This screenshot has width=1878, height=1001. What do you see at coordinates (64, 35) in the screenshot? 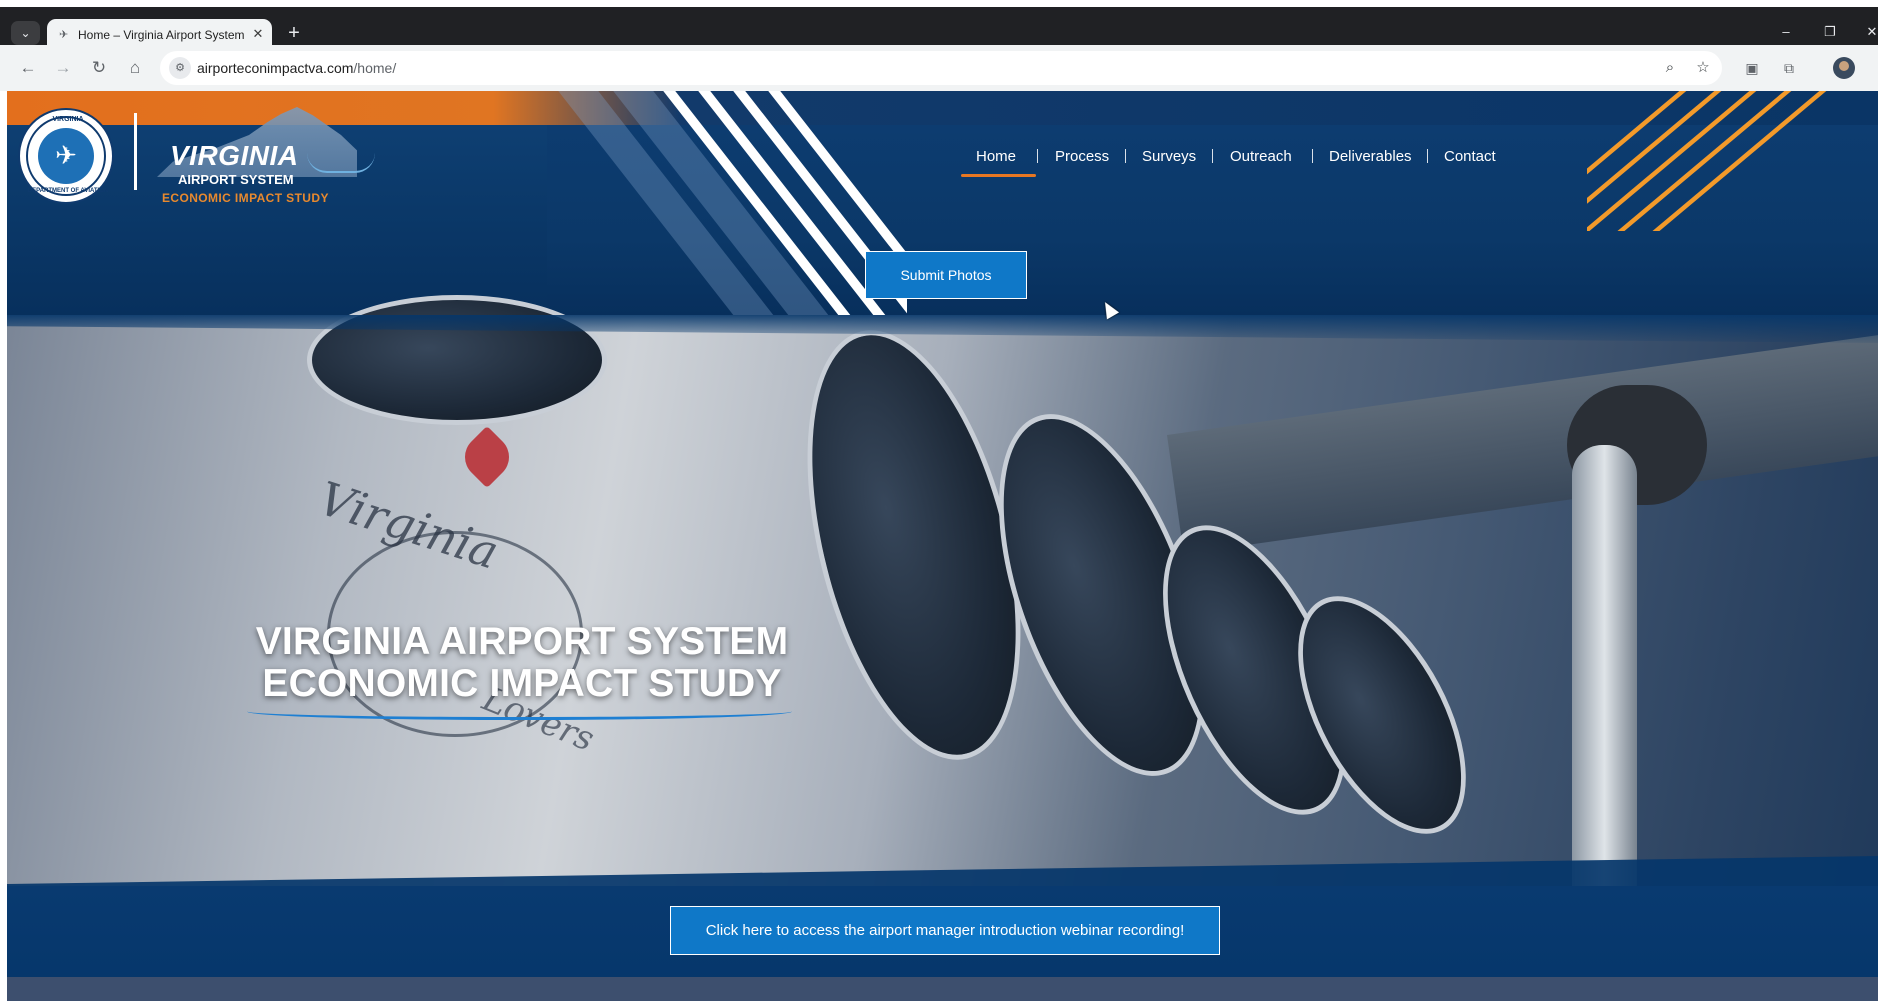
I see `airplane-favicon-icon: ✈` at bounding box center [64, 35].